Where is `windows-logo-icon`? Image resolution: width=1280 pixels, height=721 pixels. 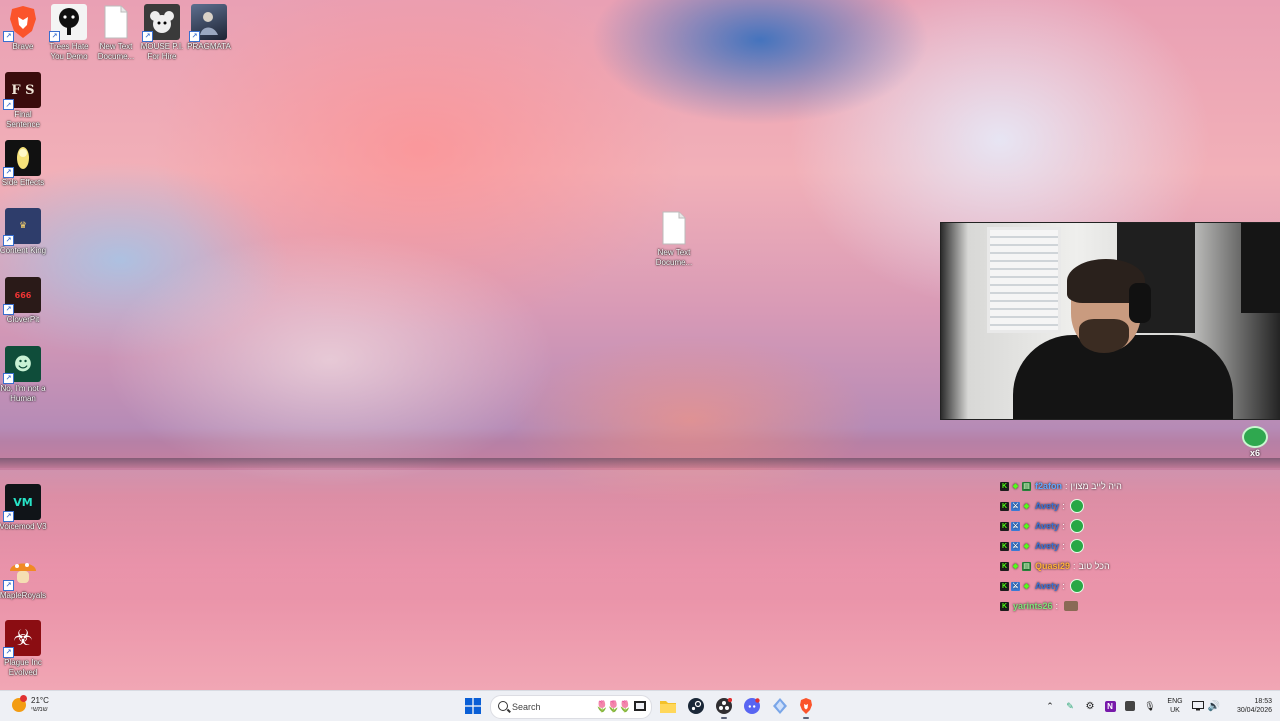 windows-logo-icon is located at coordinates (473, 706).